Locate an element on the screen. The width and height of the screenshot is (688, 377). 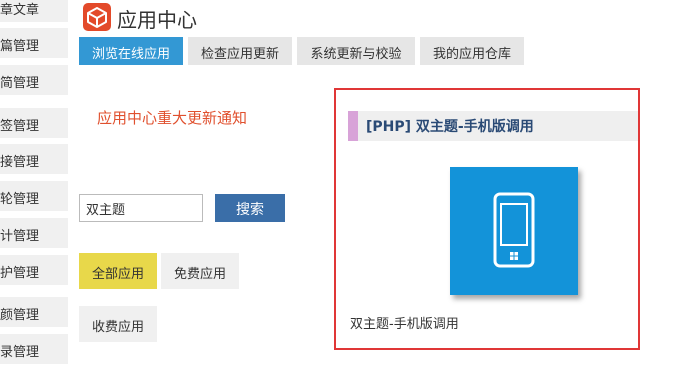
sidebar-item-maintenance: 护管理 is located at coordinates (34, 270).